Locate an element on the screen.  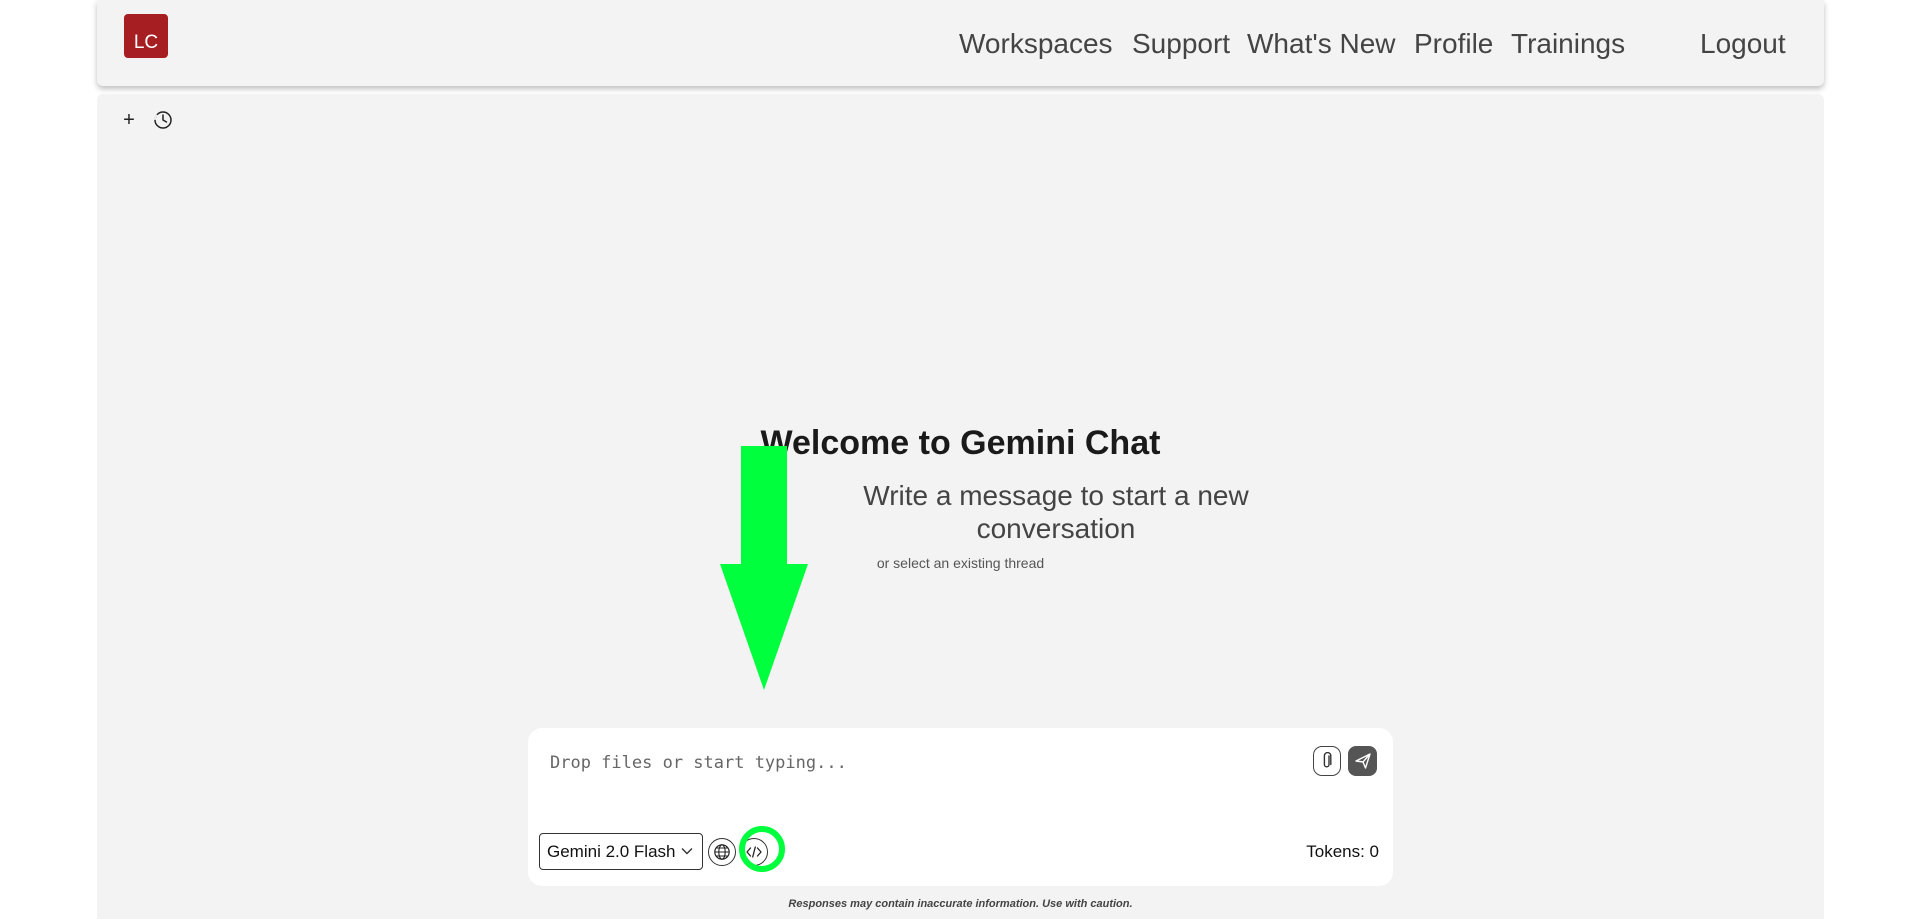
app-logo: LC is located at coordinates (146, 36).